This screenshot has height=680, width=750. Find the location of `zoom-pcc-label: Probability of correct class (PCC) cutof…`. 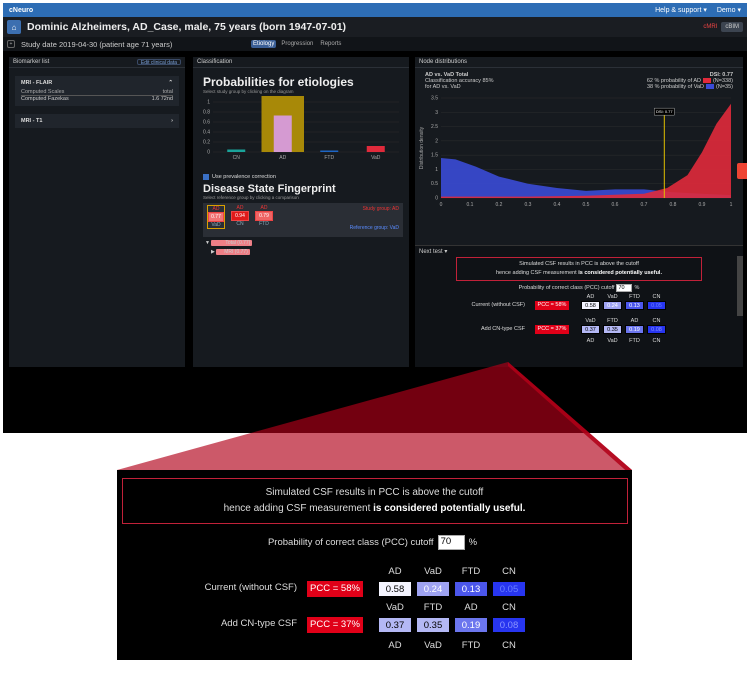

zoom-pcc-label: Probability of correct class (PCC) cutof… is located at coordinates (350, 542).